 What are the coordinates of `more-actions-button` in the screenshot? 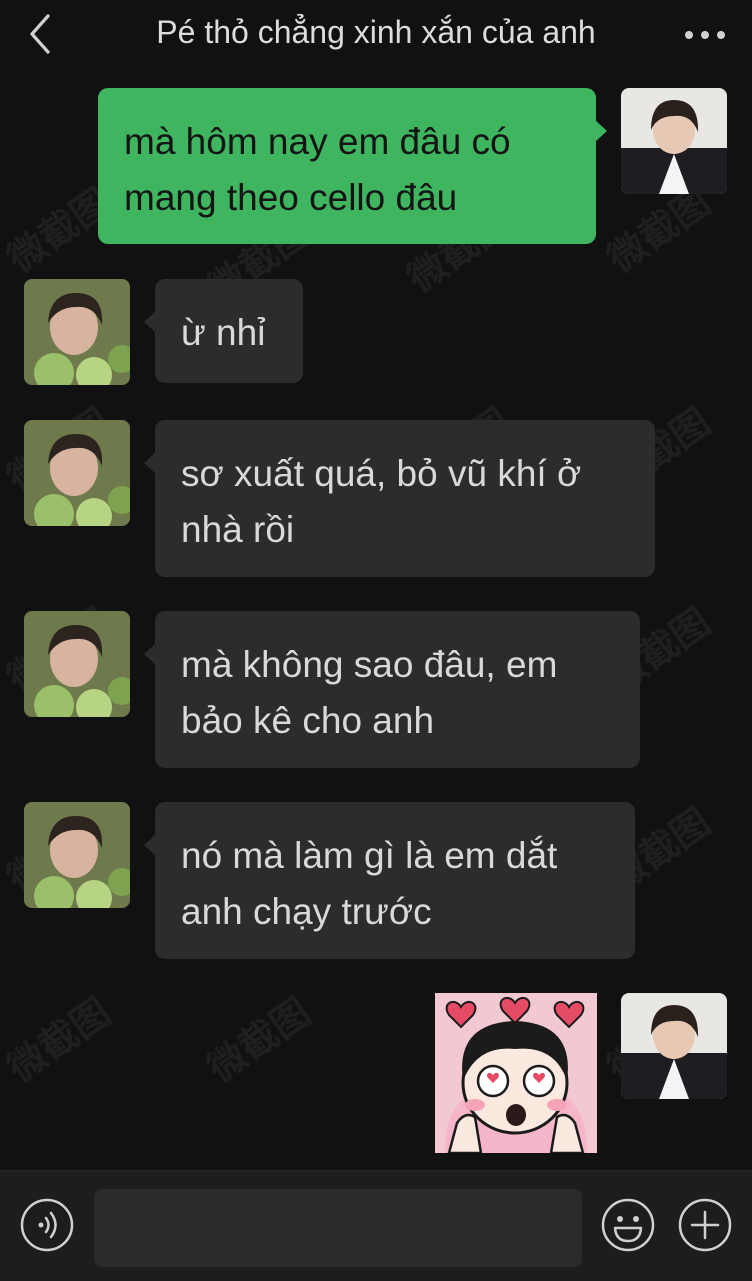 It's located at (705, 1225).